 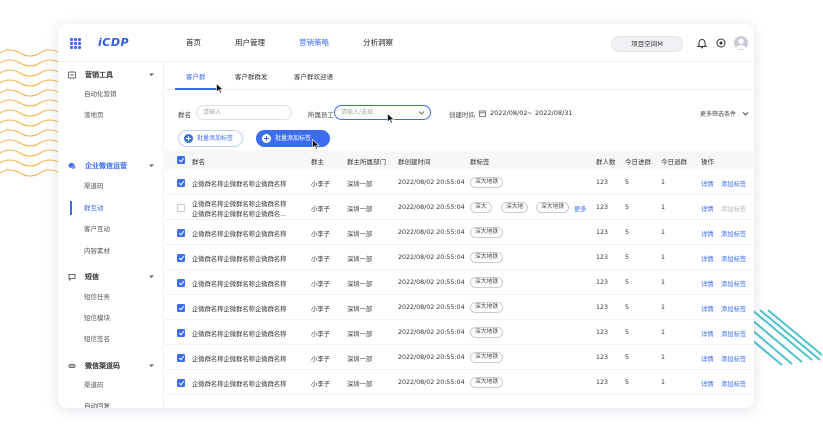 What do you see at coordinates (250, 43) in the screenshot?
I see `nav-user-management: 用户管理` at bounding box center [250, 43].